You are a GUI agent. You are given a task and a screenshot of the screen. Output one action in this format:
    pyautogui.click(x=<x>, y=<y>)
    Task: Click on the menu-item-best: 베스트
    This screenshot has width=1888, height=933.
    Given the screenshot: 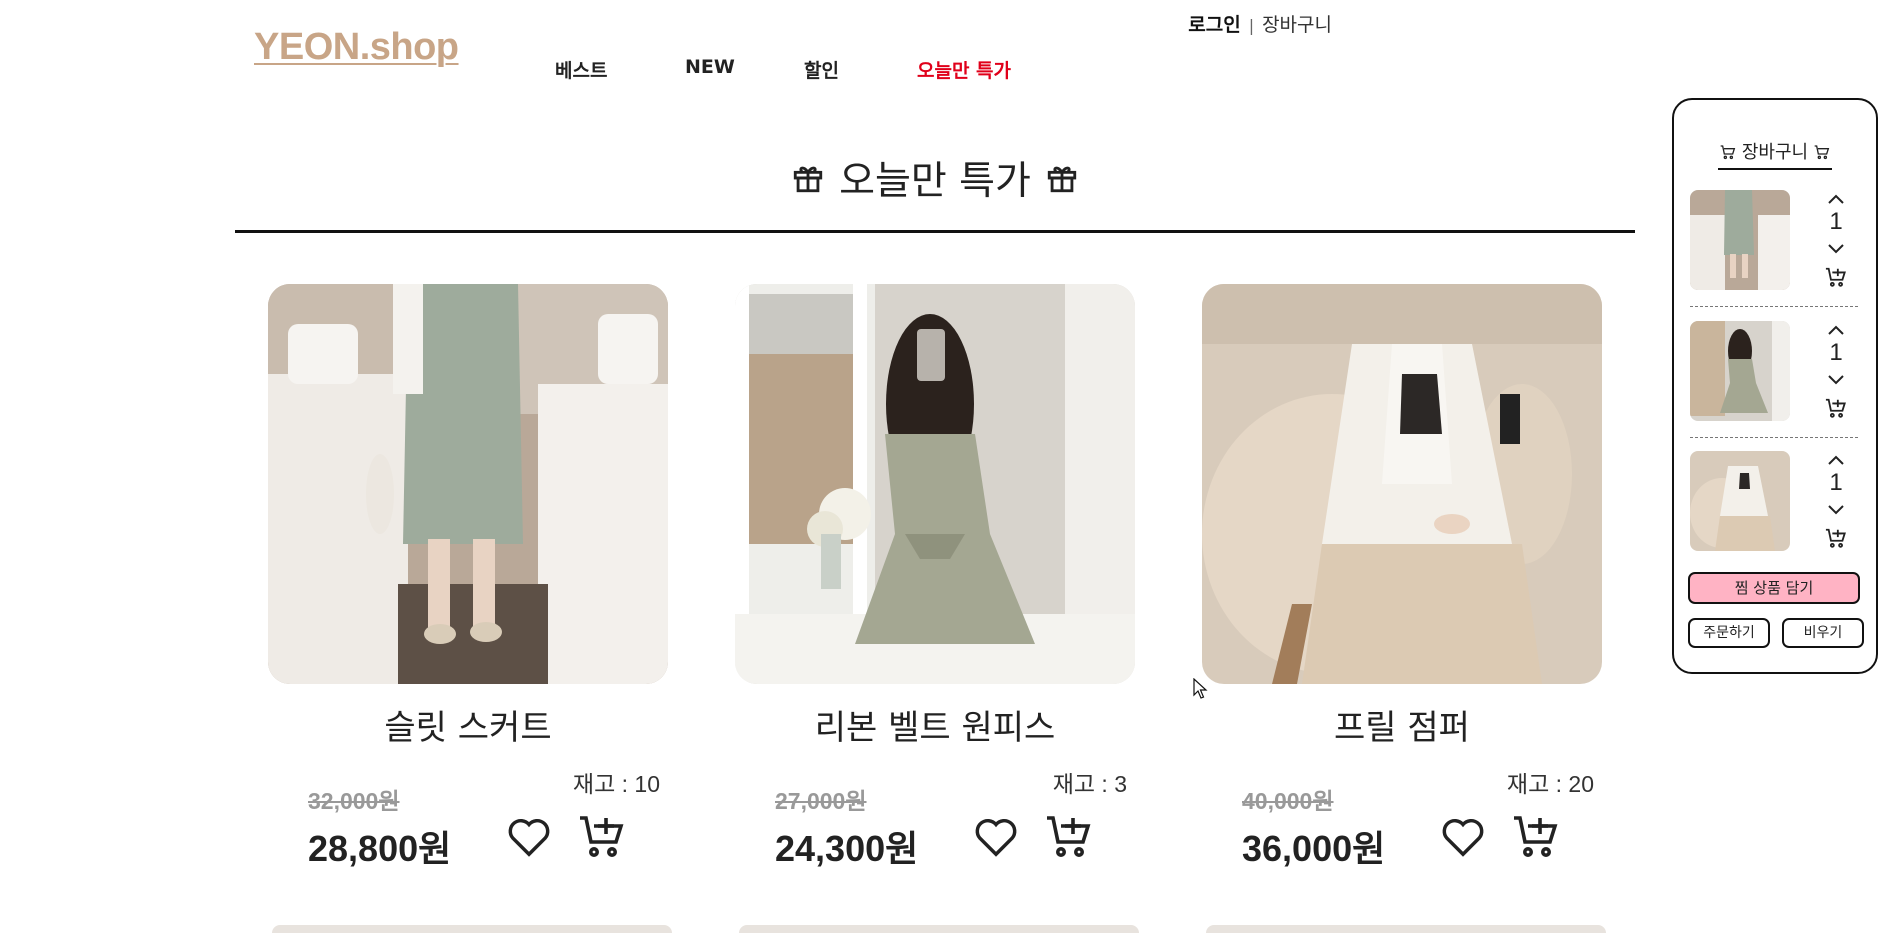 What is the action you would take?
    pyautogui.click(x=620, y=69)
    